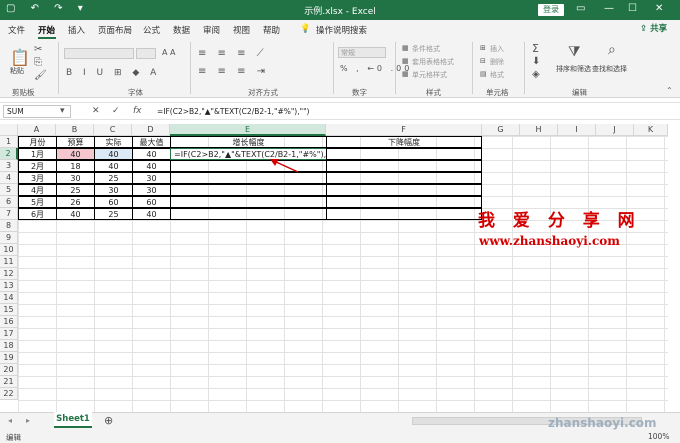  What do you see at coordinates (248, 130) in the screenshot?
I see `column-header: E` at bounding box center [248, 130].